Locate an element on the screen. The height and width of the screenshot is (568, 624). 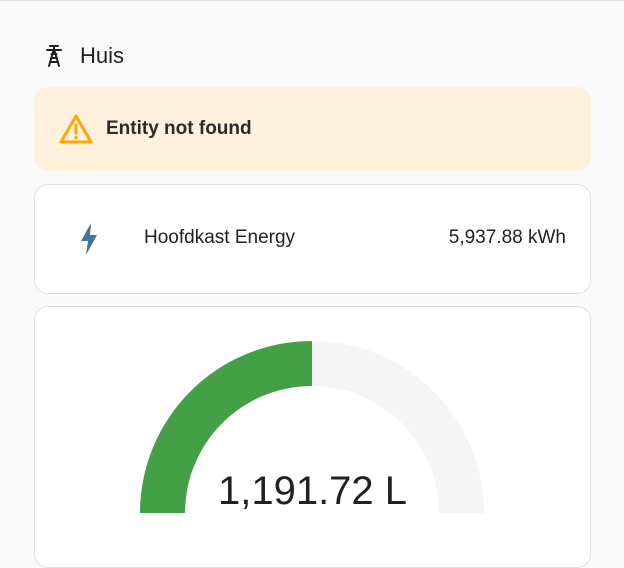
alert-triangle-icon is located at coordinates (76, 129).